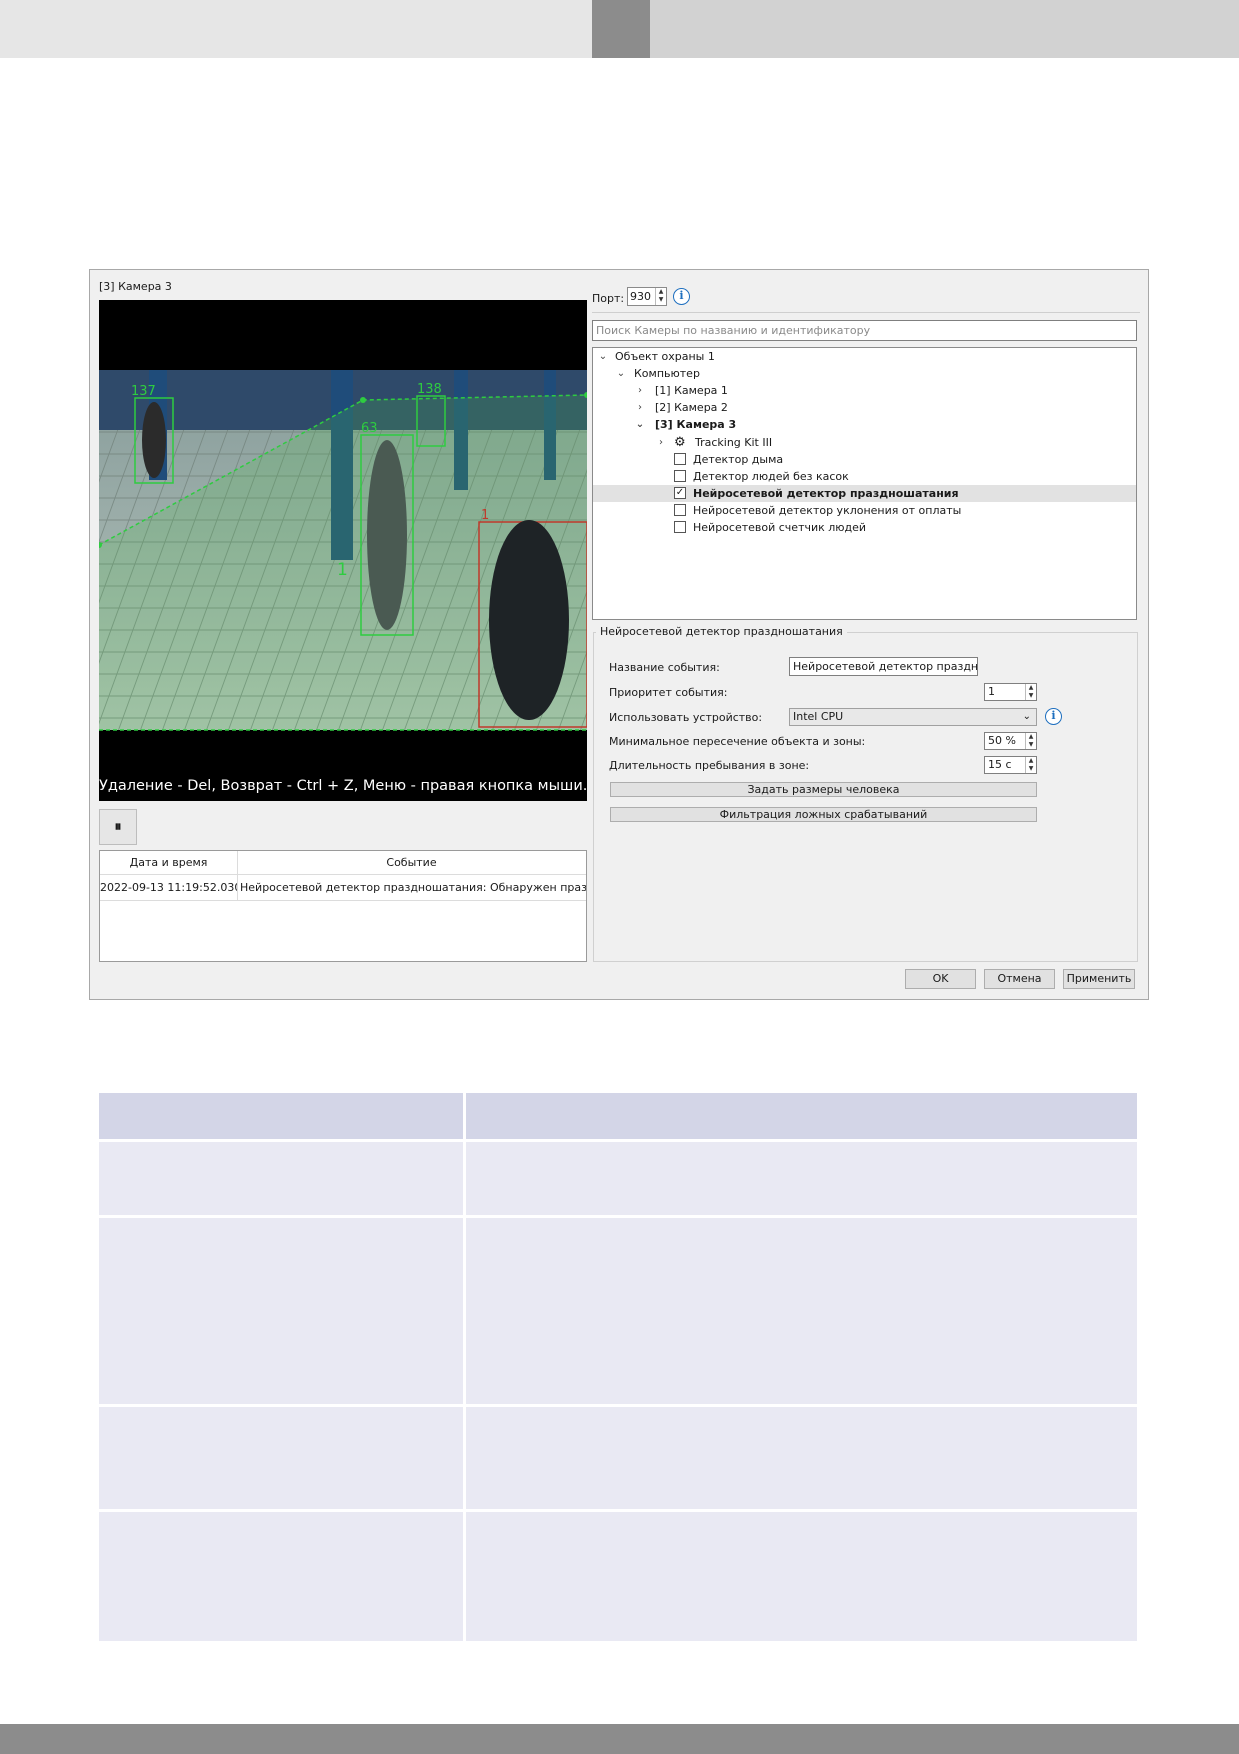  I want to click on settings-group, so click(865, 797).